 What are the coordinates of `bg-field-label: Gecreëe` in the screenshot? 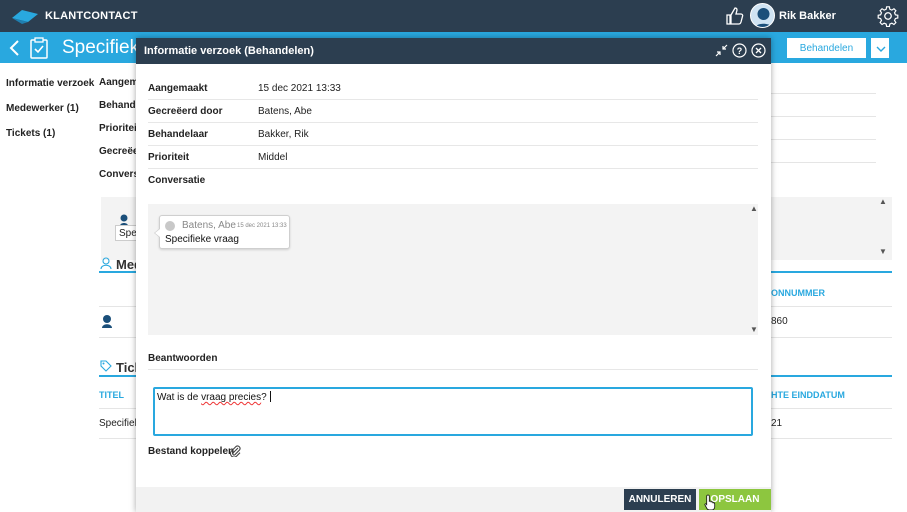 It's located at (119, 151).